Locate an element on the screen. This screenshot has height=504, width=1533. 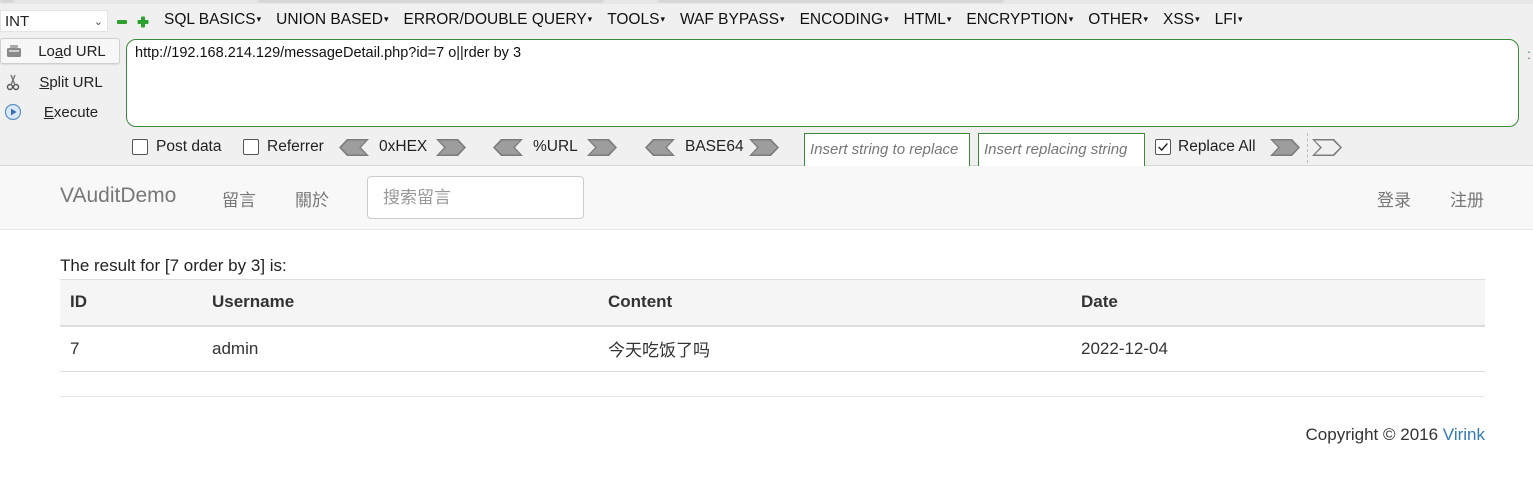
browser-tab-strip is located at coordinates (766, 2).